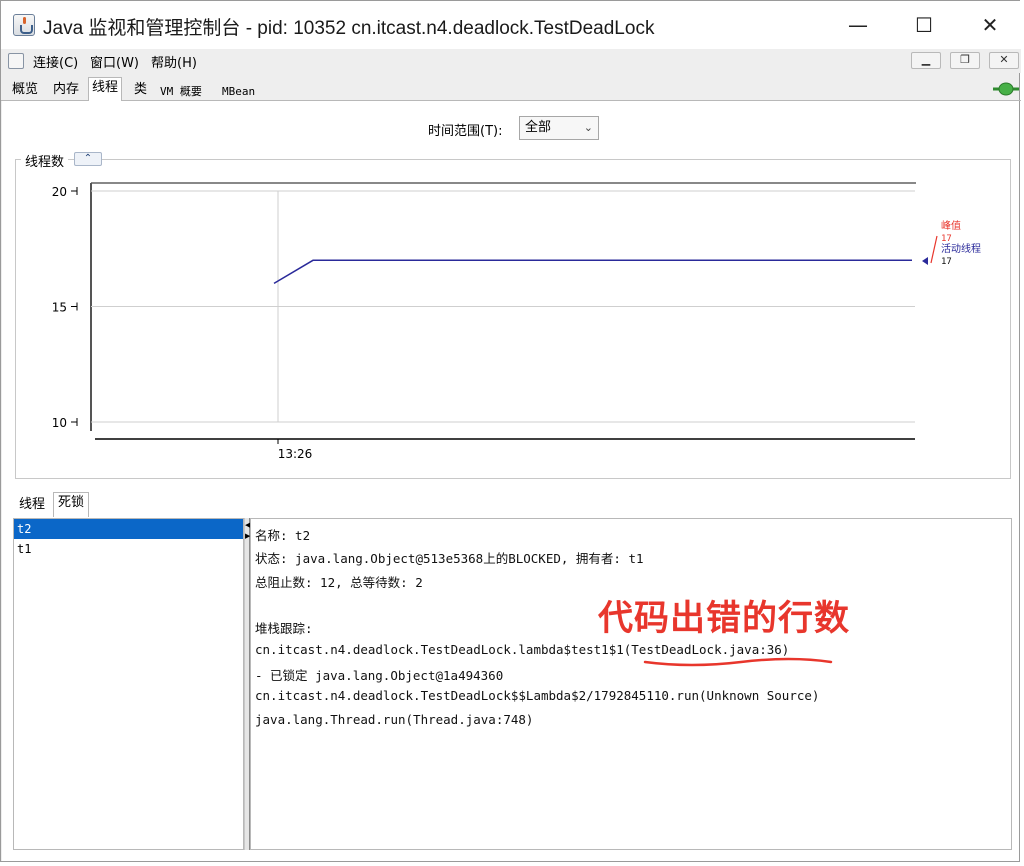 The height and width of the screenshot is (866, 1024). I want to click on y-tick-label: 20, so click(59, 192).